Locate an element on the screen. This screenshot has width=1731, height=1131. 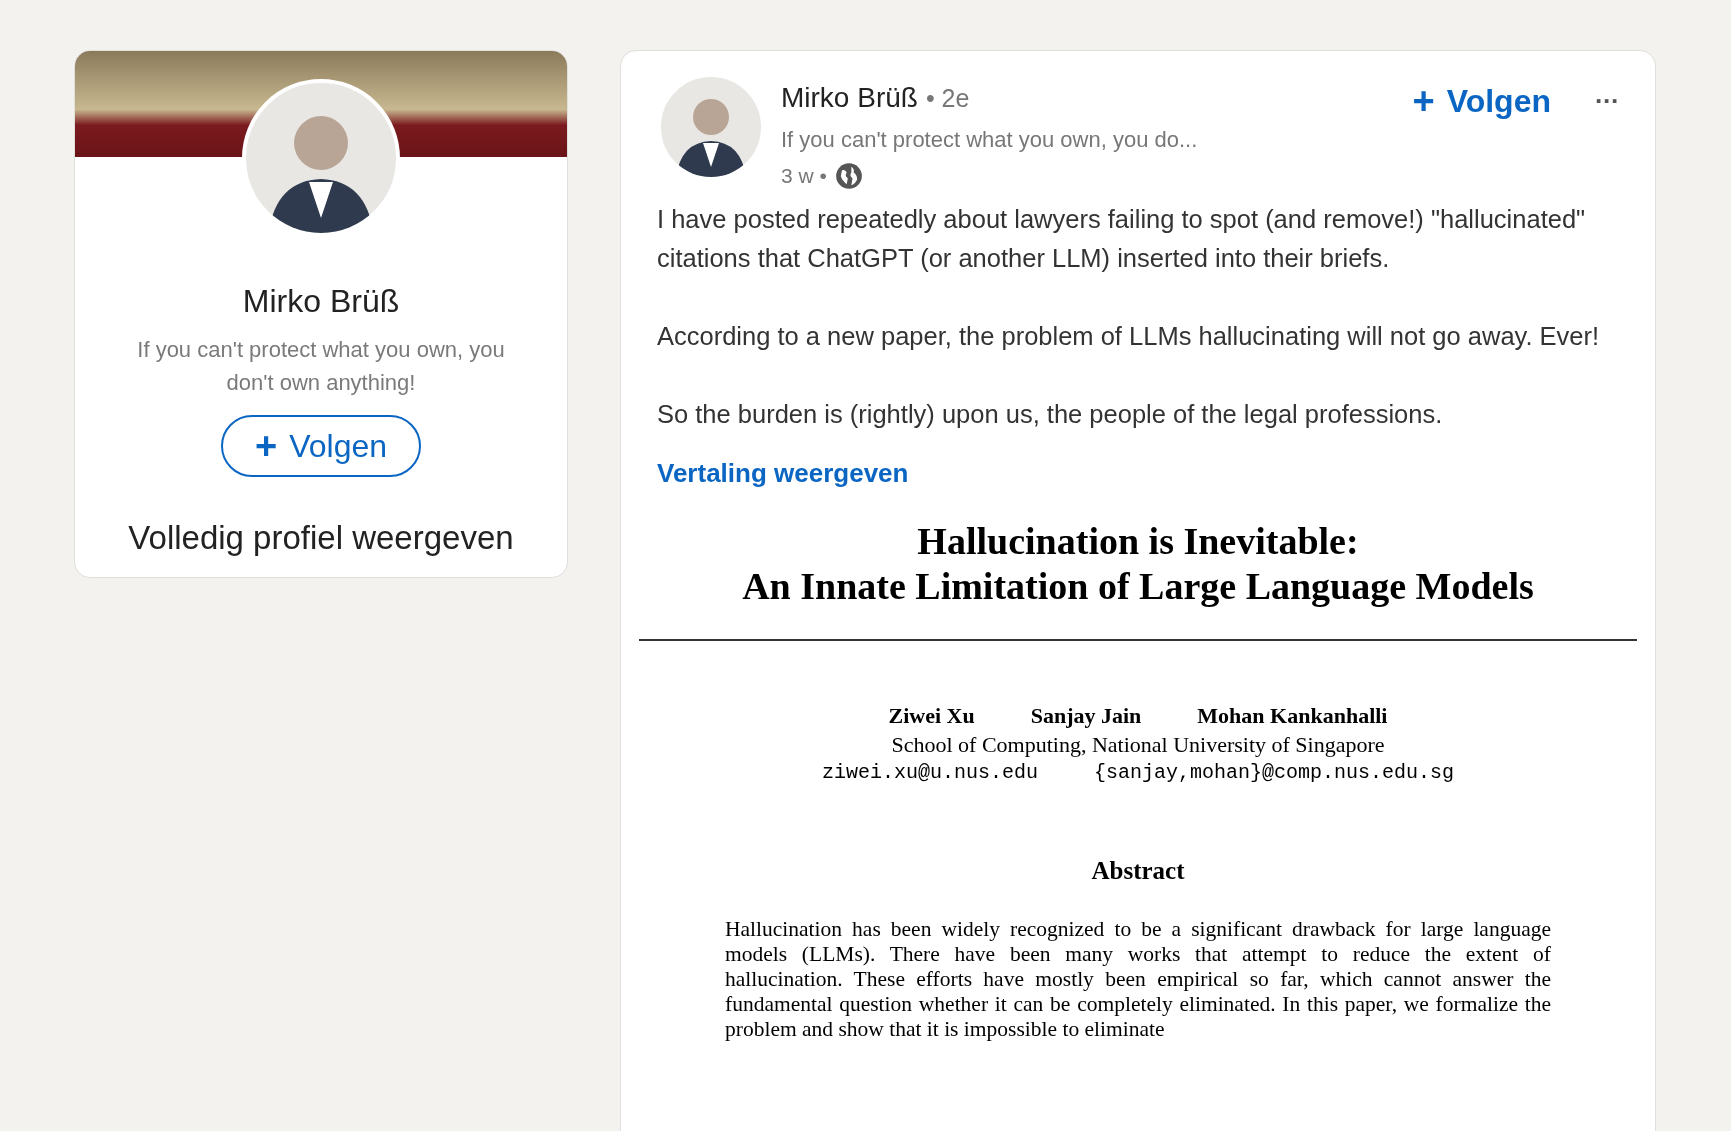
globe-icon is located at coordinates (848, 175).